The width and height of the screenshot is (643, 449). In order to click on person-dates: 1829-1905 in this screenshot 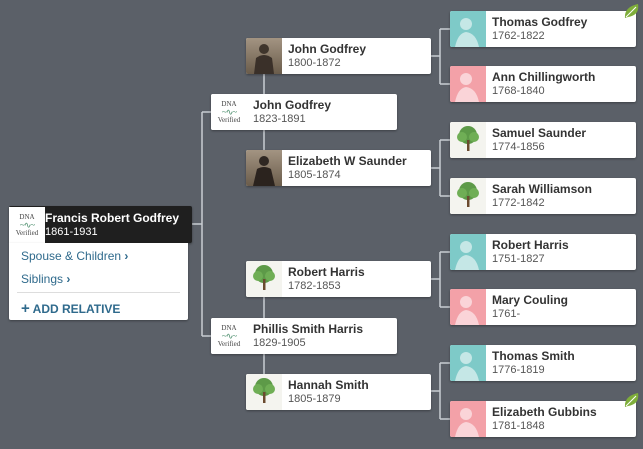, I will do `click(279, 343)`.